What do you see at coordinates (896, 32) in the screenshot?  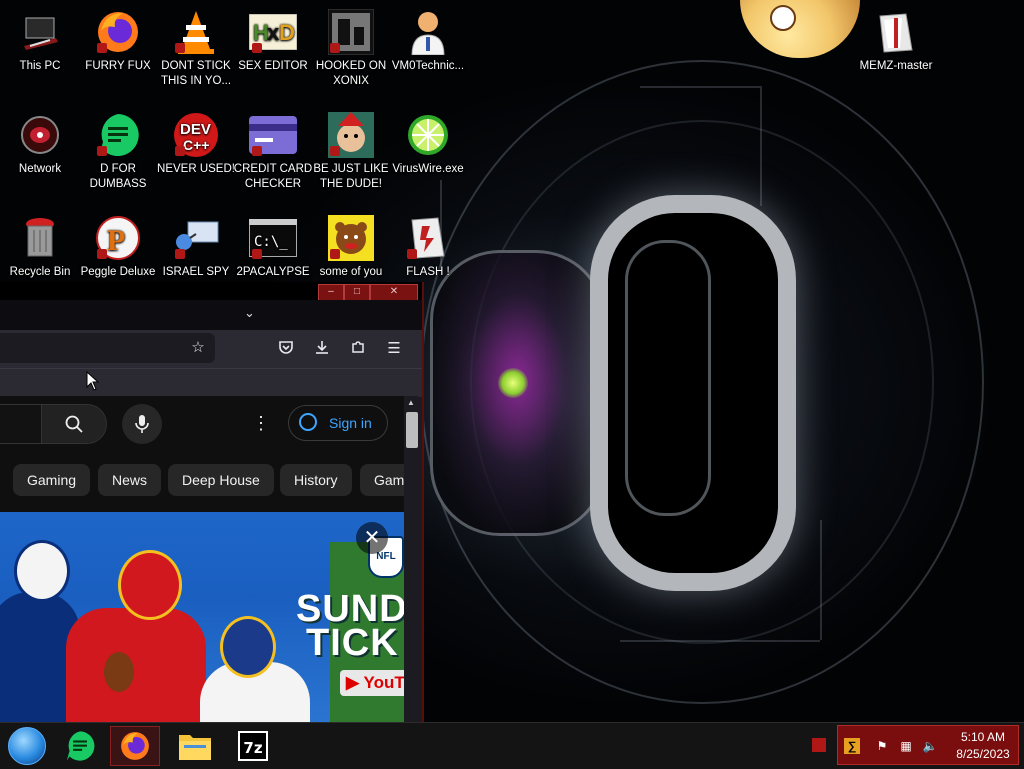 I see `zip-folder-icon` at bounding box center [896, 32].